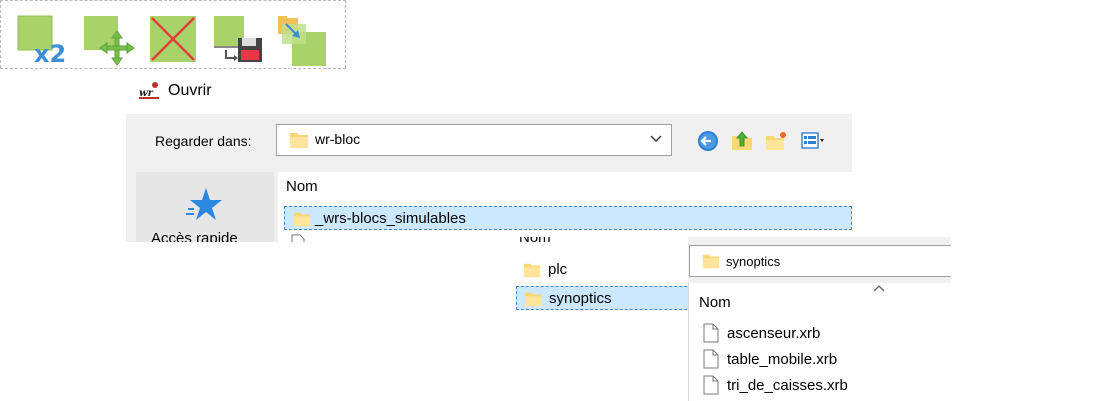  I want to click on places-label-clip: Accès rapide, so click(200, 234).